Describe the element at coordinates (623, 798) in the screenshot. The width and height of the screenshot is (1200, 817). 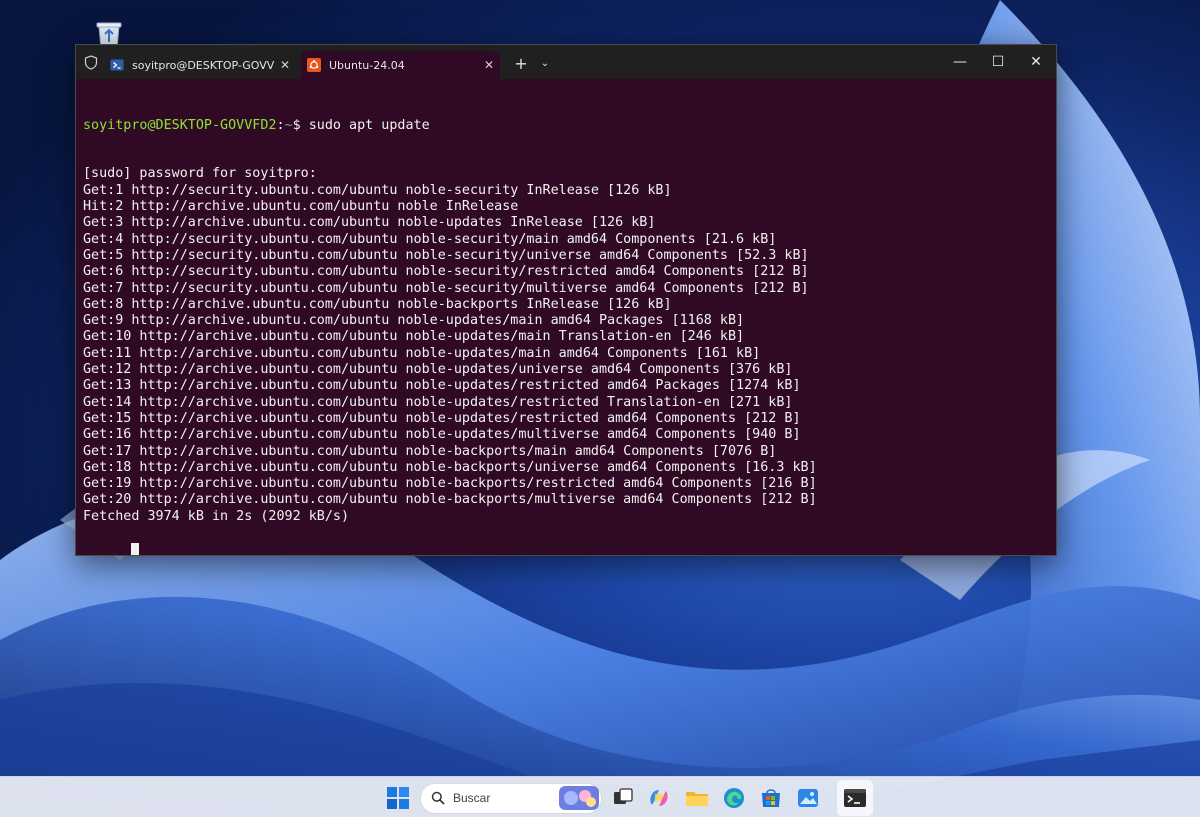
I see `task-view-icon` at that location.